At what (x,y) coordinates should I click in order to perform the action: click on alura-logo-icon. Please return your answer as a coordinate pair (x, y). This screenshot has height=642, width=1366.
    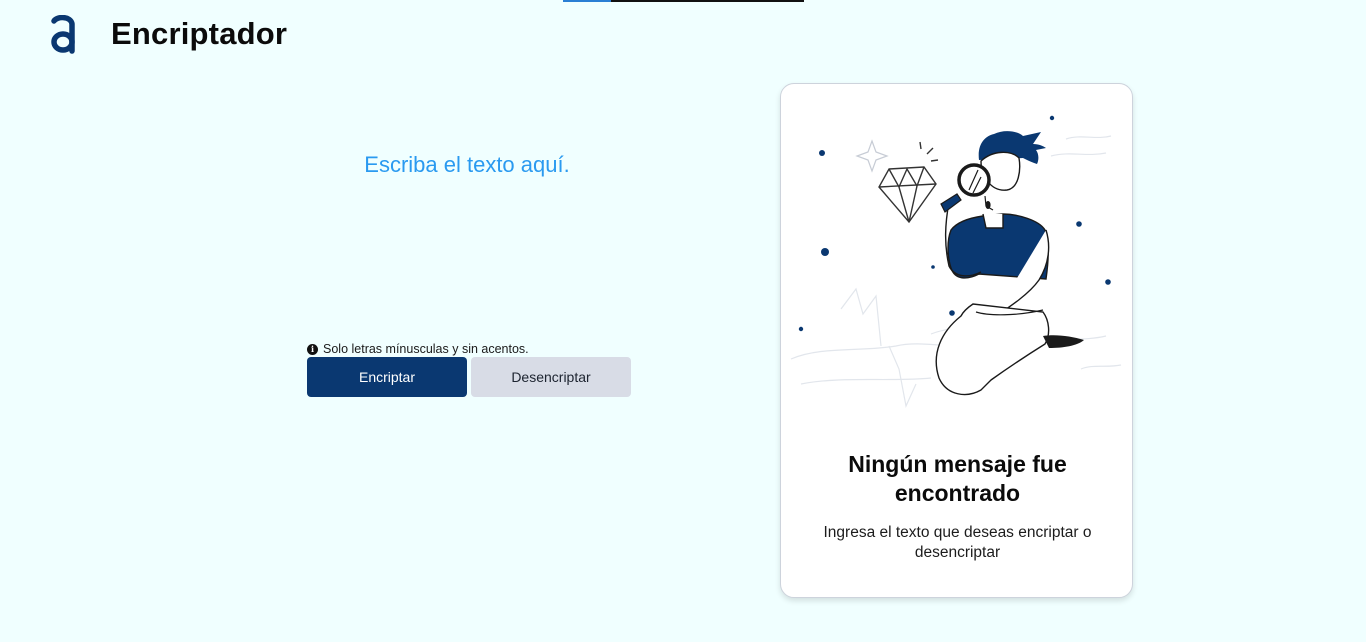
    Looking at the image, I should click on (63, 34).